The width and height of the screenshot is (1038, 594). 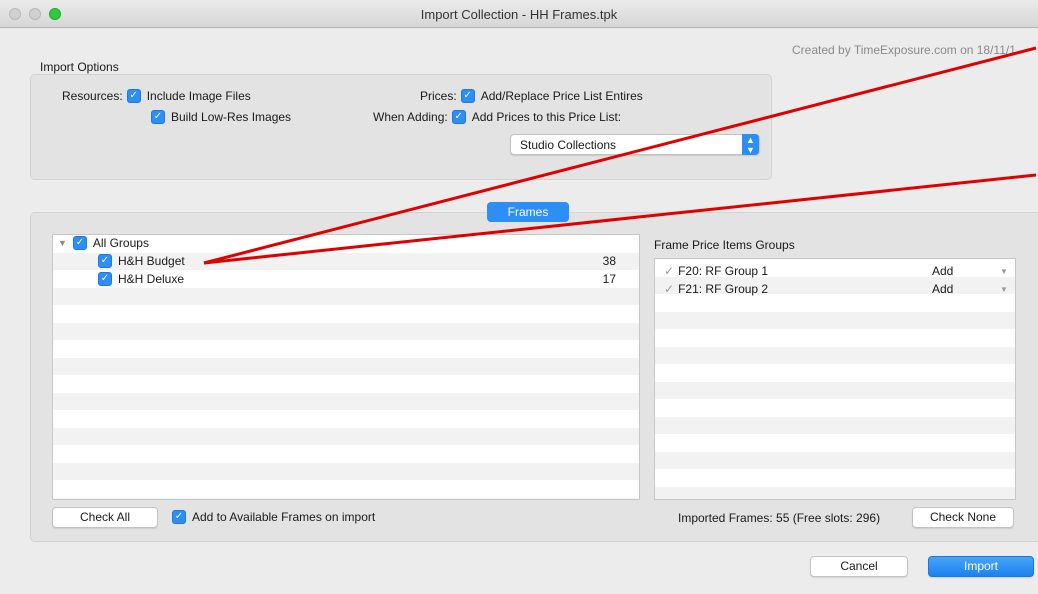 What do you see at coordinates (723, 289) in the screenshot?
I see `frame-price-name: F21: RF Group 2` at bounding box center [723, 289].